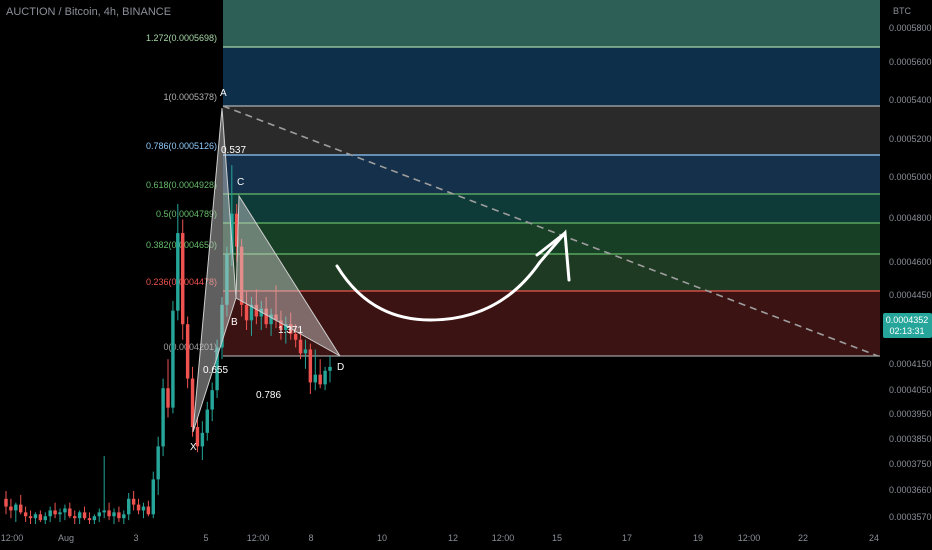 This screenshot has width=932, height=550. I want to click on pattern-point-label: X, so click(193, 447).